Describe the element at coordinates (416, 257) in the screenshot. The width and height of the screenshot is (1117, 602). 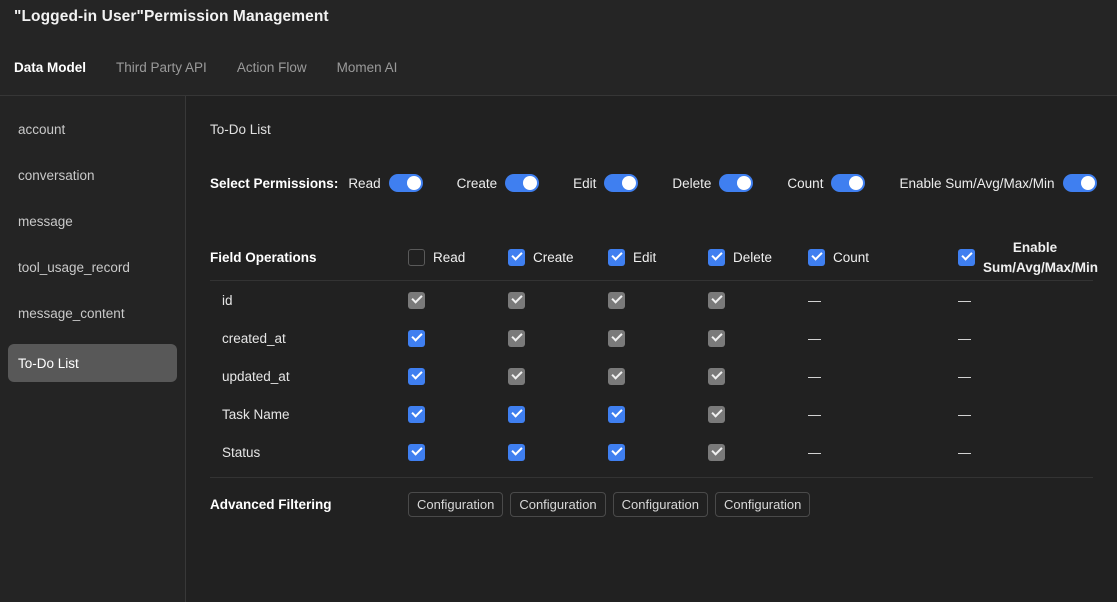
I see `column-select-all-checkbox-read` at that location.